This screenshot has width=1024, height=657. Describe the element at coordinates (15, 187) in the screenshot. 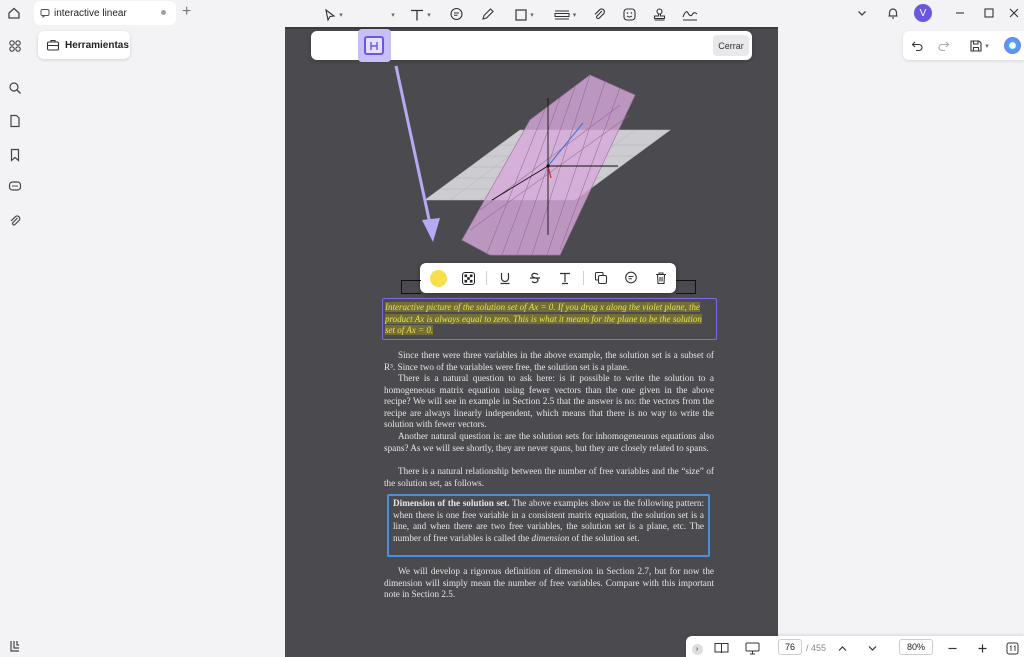

I see `comments-icon` at that location.